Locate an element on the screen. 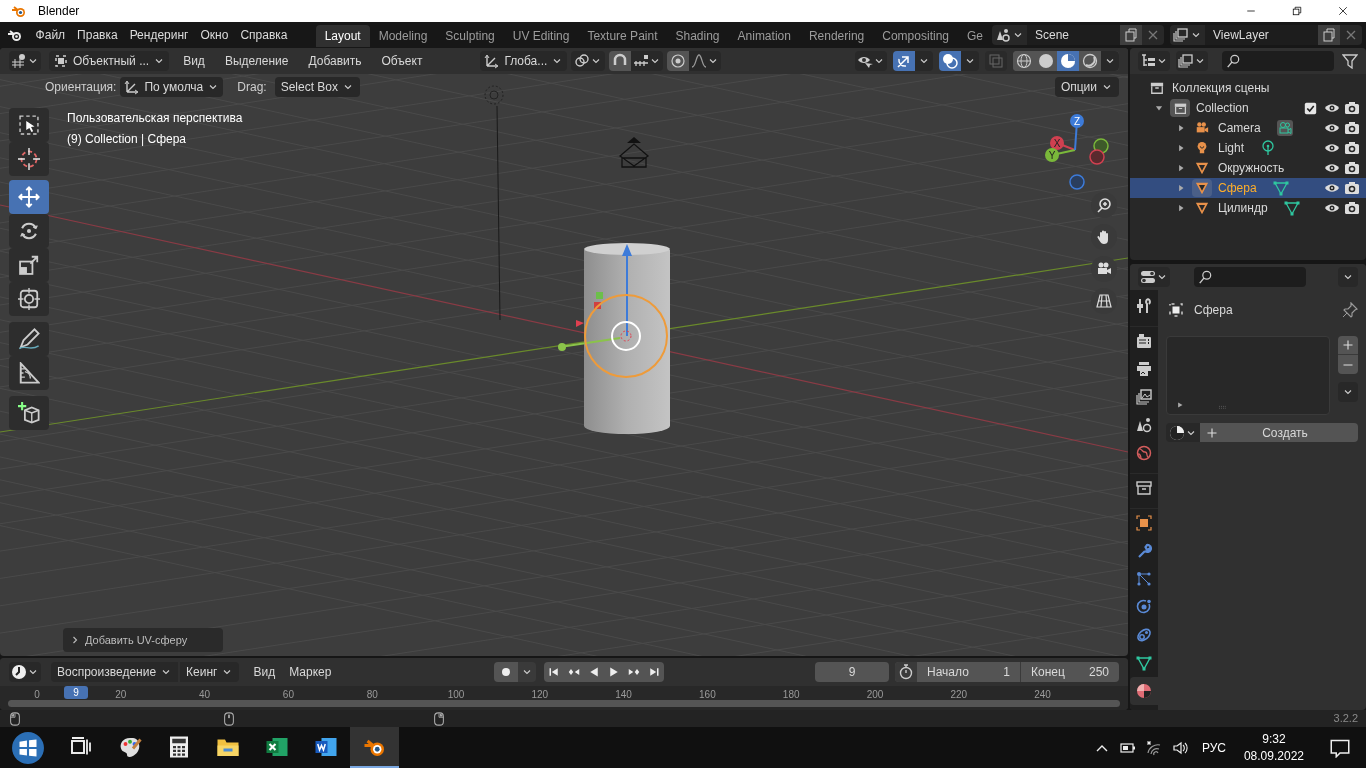 Image resolution: width=1366 pixels, height=768 pixels. workspace-tab: Sculpting is located at coordinates (470, 36).